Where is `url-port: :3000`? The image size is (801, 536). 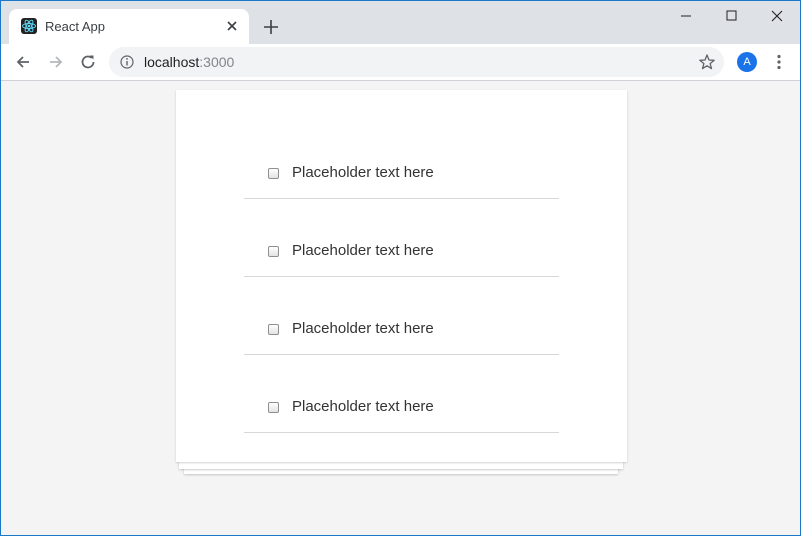 url-port: :3000 is located at coordinates (217, 62).